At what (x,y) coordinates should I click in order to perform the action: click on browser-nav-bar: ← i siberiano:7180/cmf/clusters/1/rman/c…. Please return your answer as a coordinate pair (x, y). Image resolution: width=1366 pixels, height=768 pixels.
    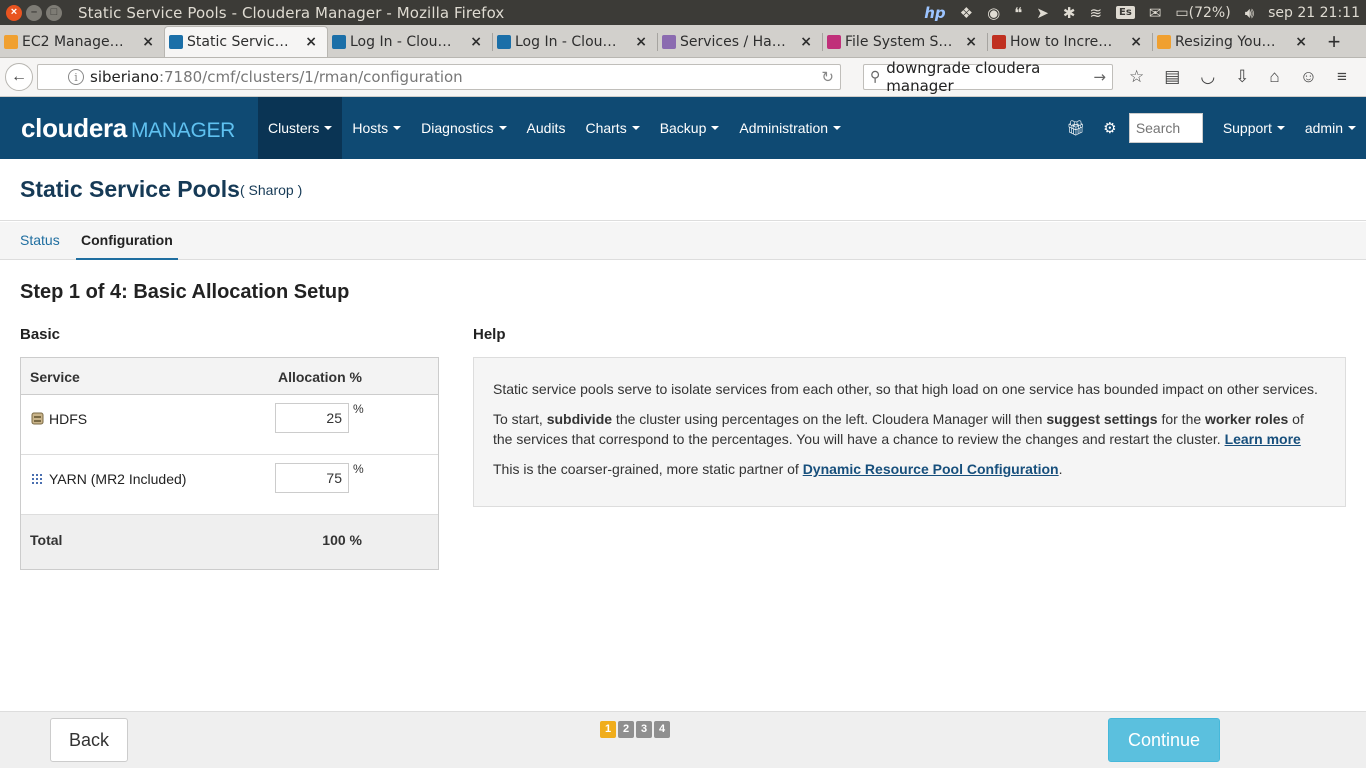
    Looking at the image, I should click on (683, 77).